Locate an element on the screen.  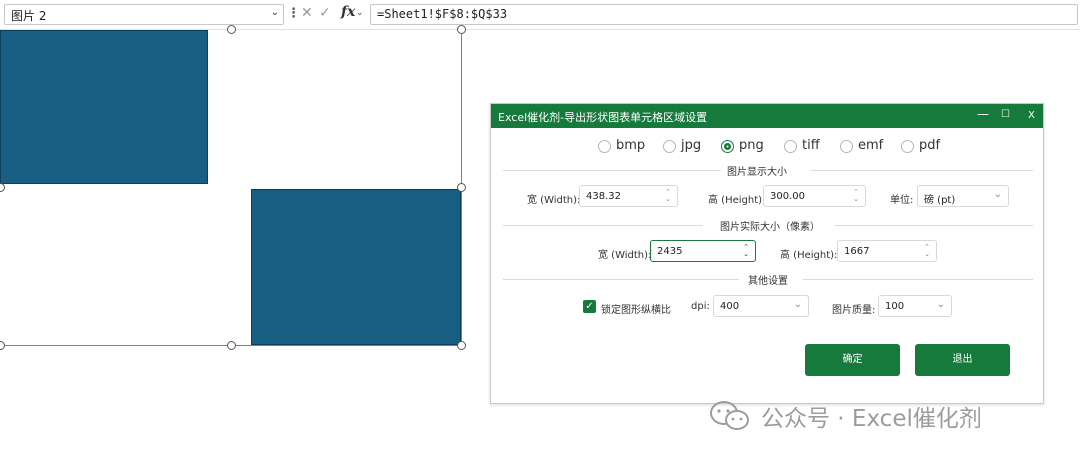
lock-ratio-checkbox: ✓ is located at coordinates (589, 306).